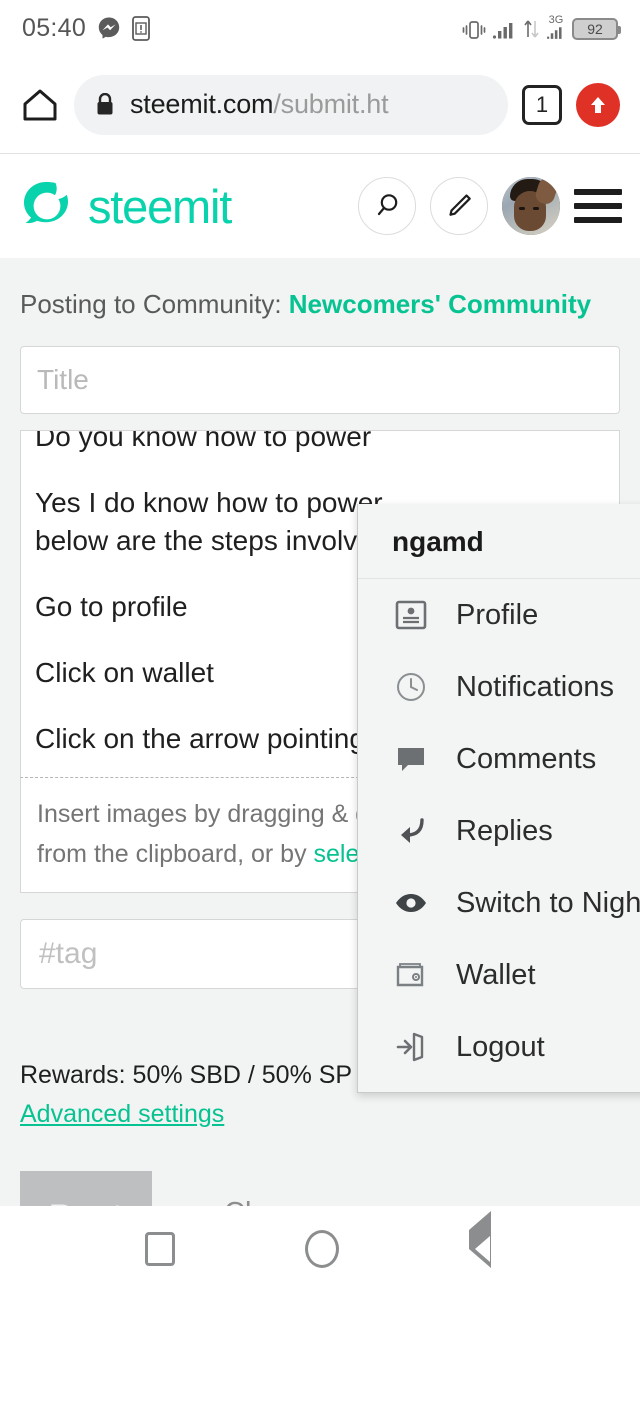 The image size is (640, 1422). Describe the element at coordinates (411, 831) in the screenshot. I see `reply-arrow-icon` at that location.